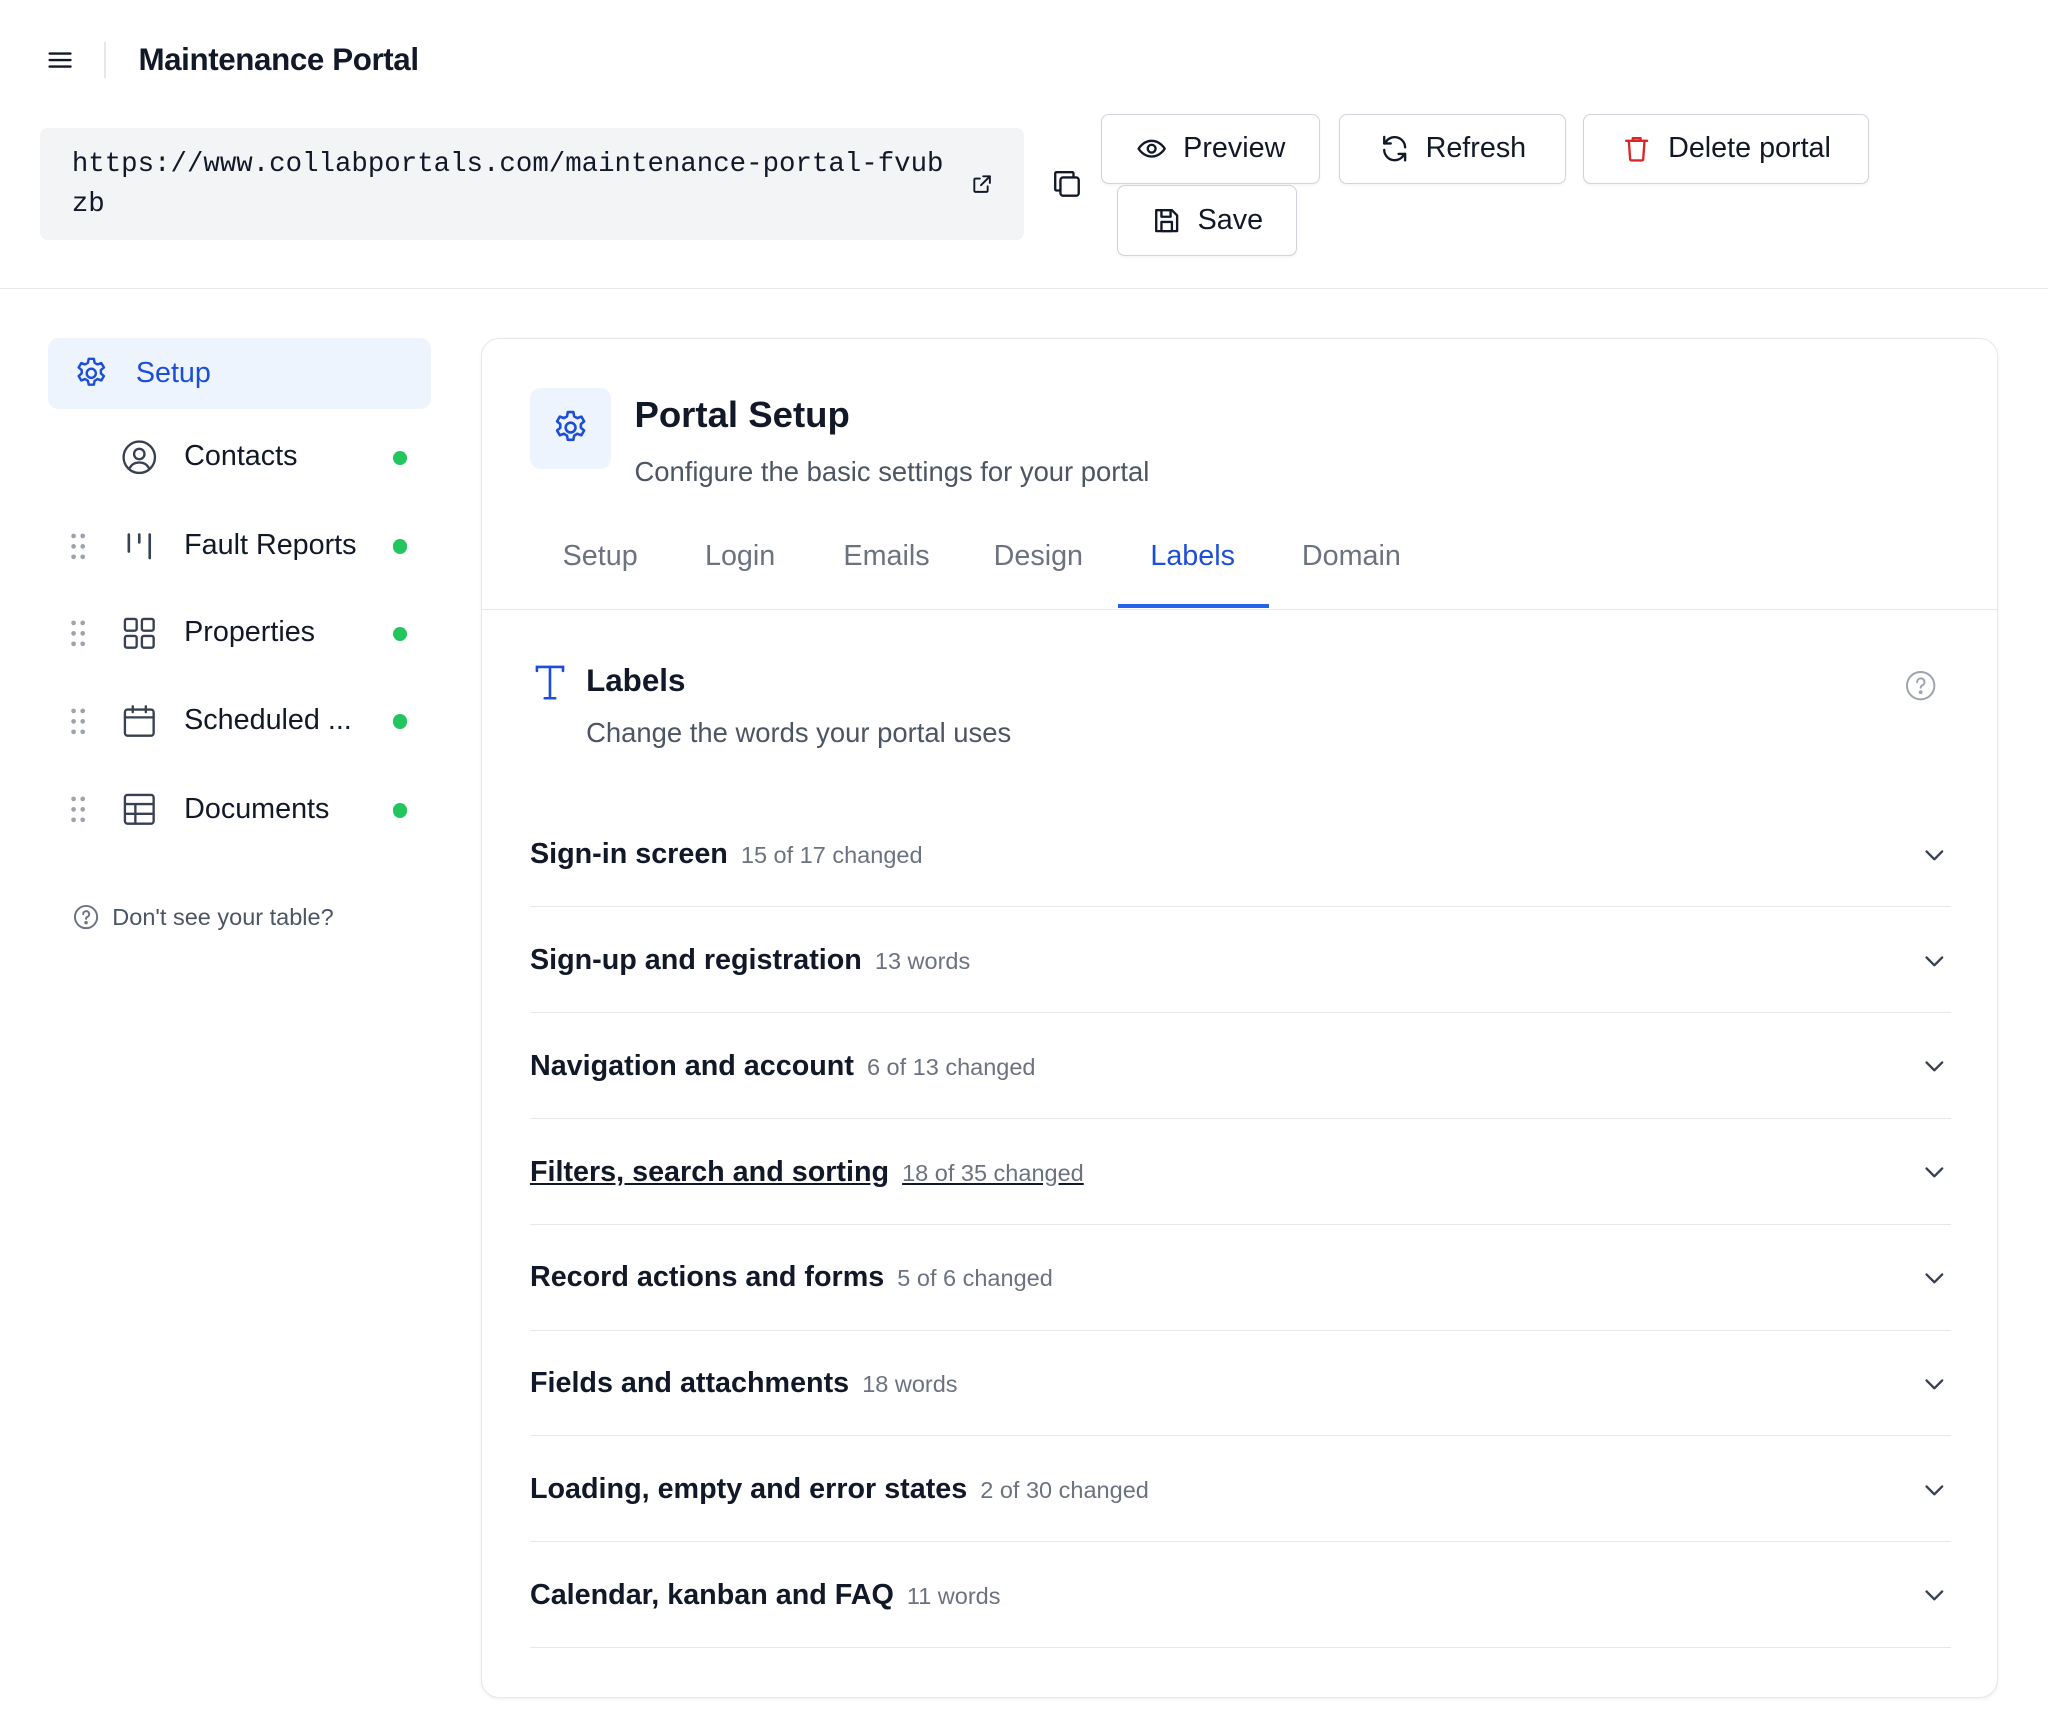 Image resolution: width=2048 pixels, height=1720 pixels. Describe the element at coordinates (993, 1172) in the screenshot. I see `accordion-meta: 18 of 35 changed` at that location.